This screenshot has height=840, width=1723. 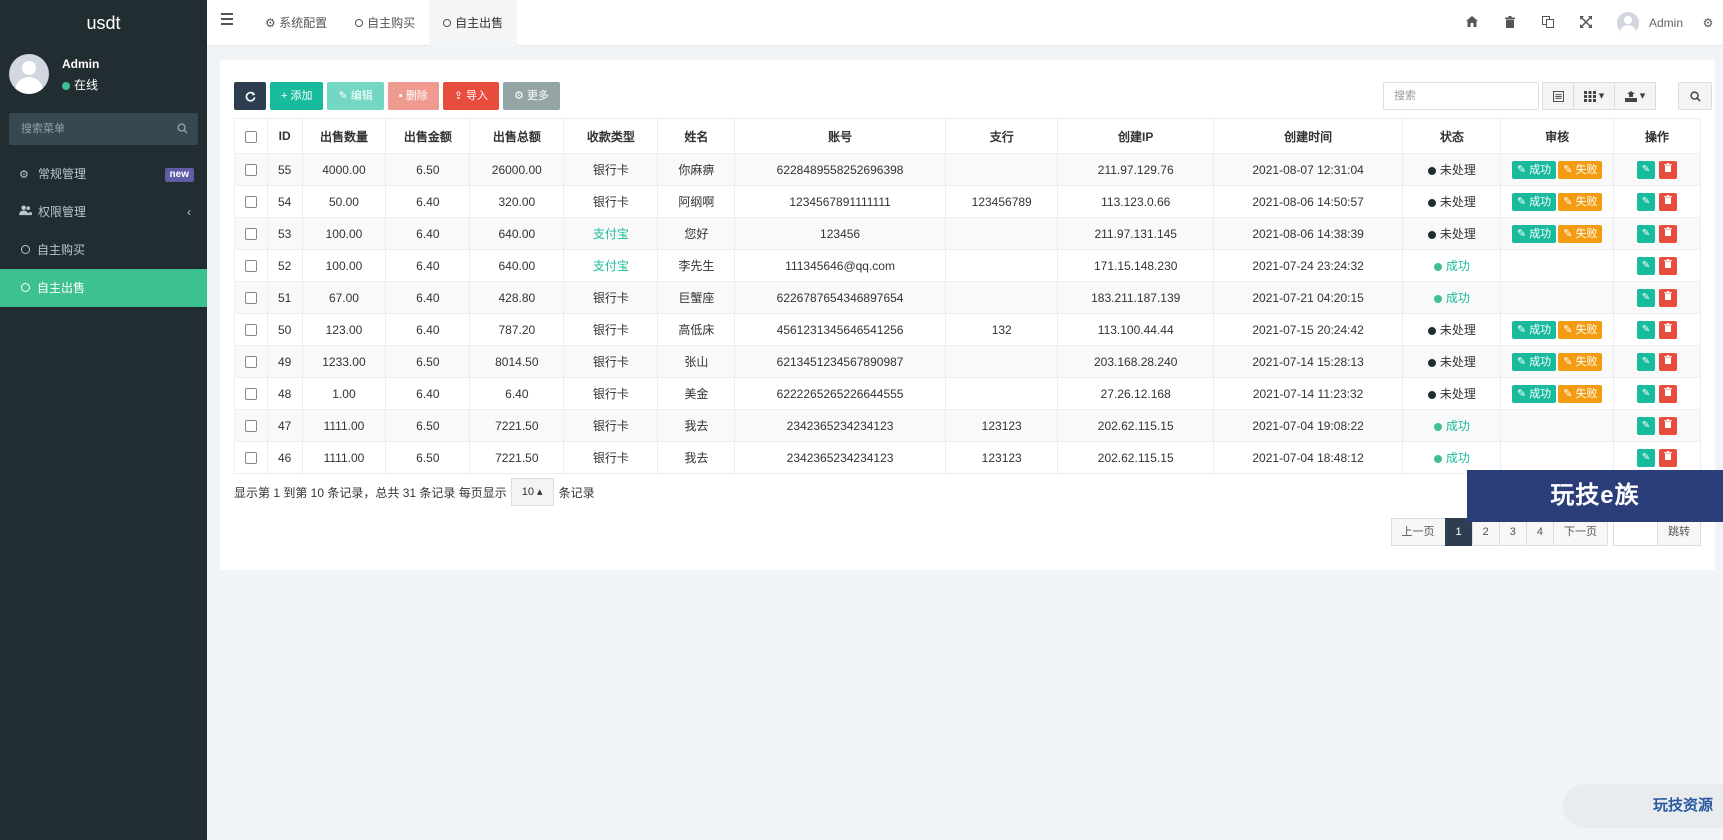 What do you see at coordinates (344, 136) in the screenshot?
I see `column-header: 出售数量` at bounding box center [344, 136].